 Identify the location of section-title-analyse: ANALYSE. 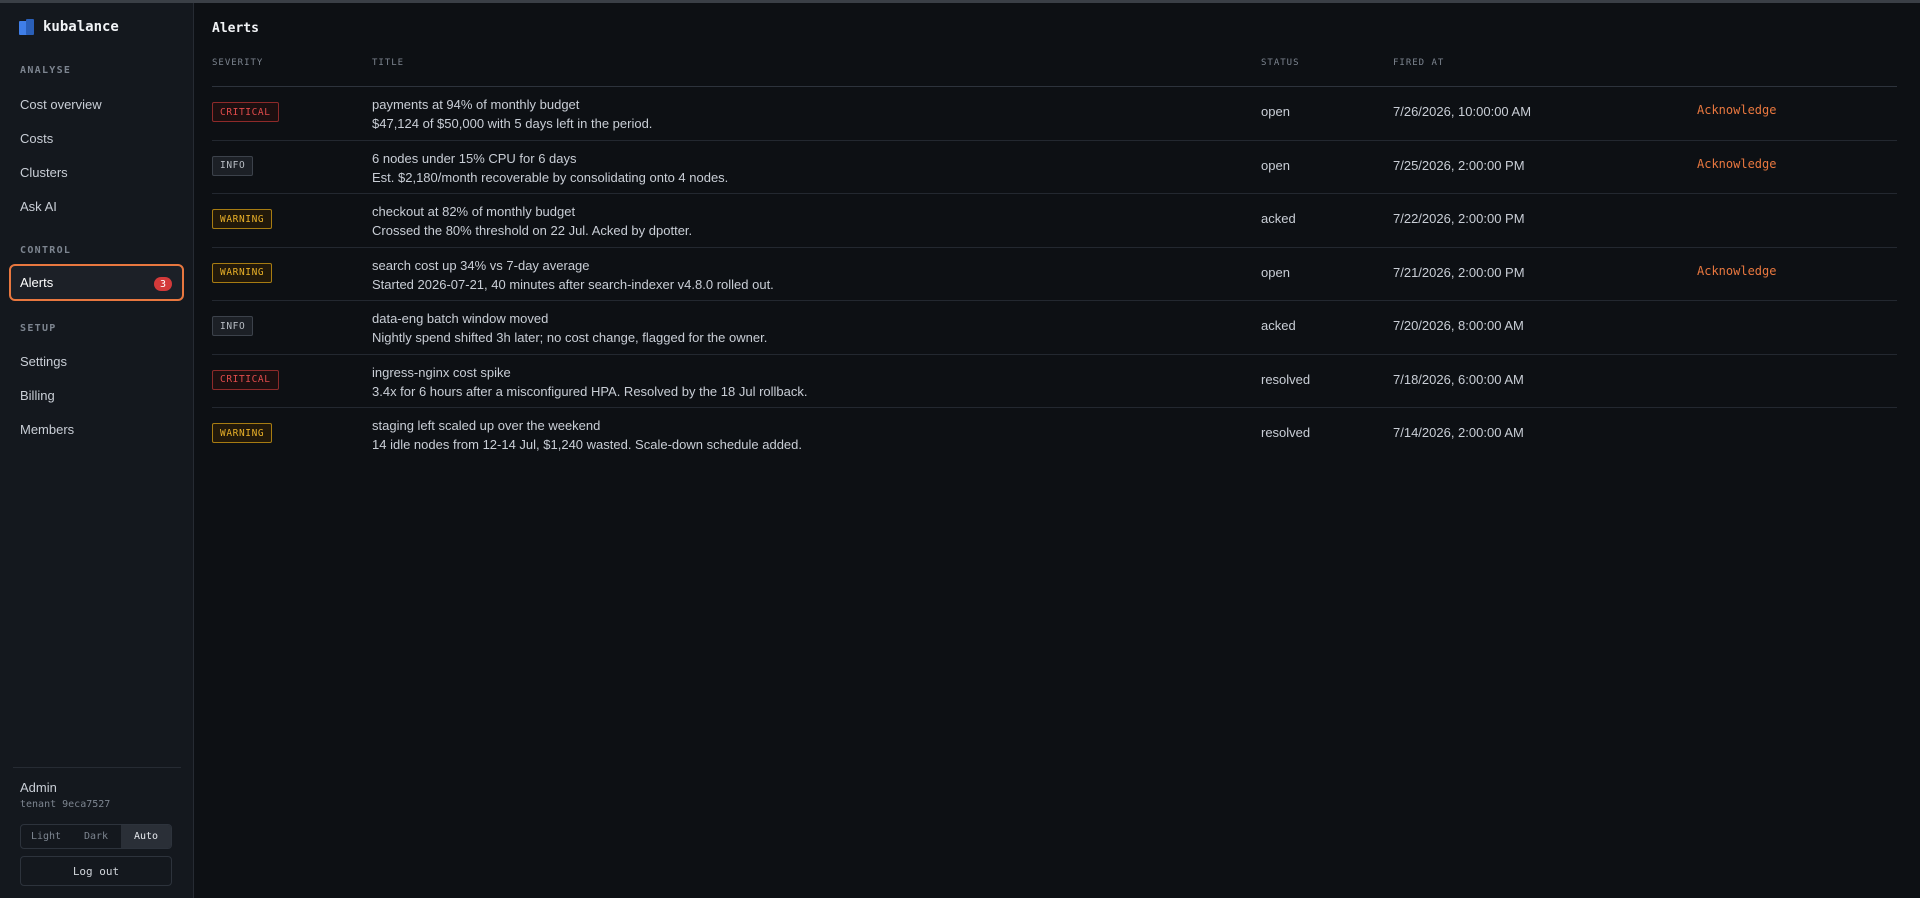
(46, 70).